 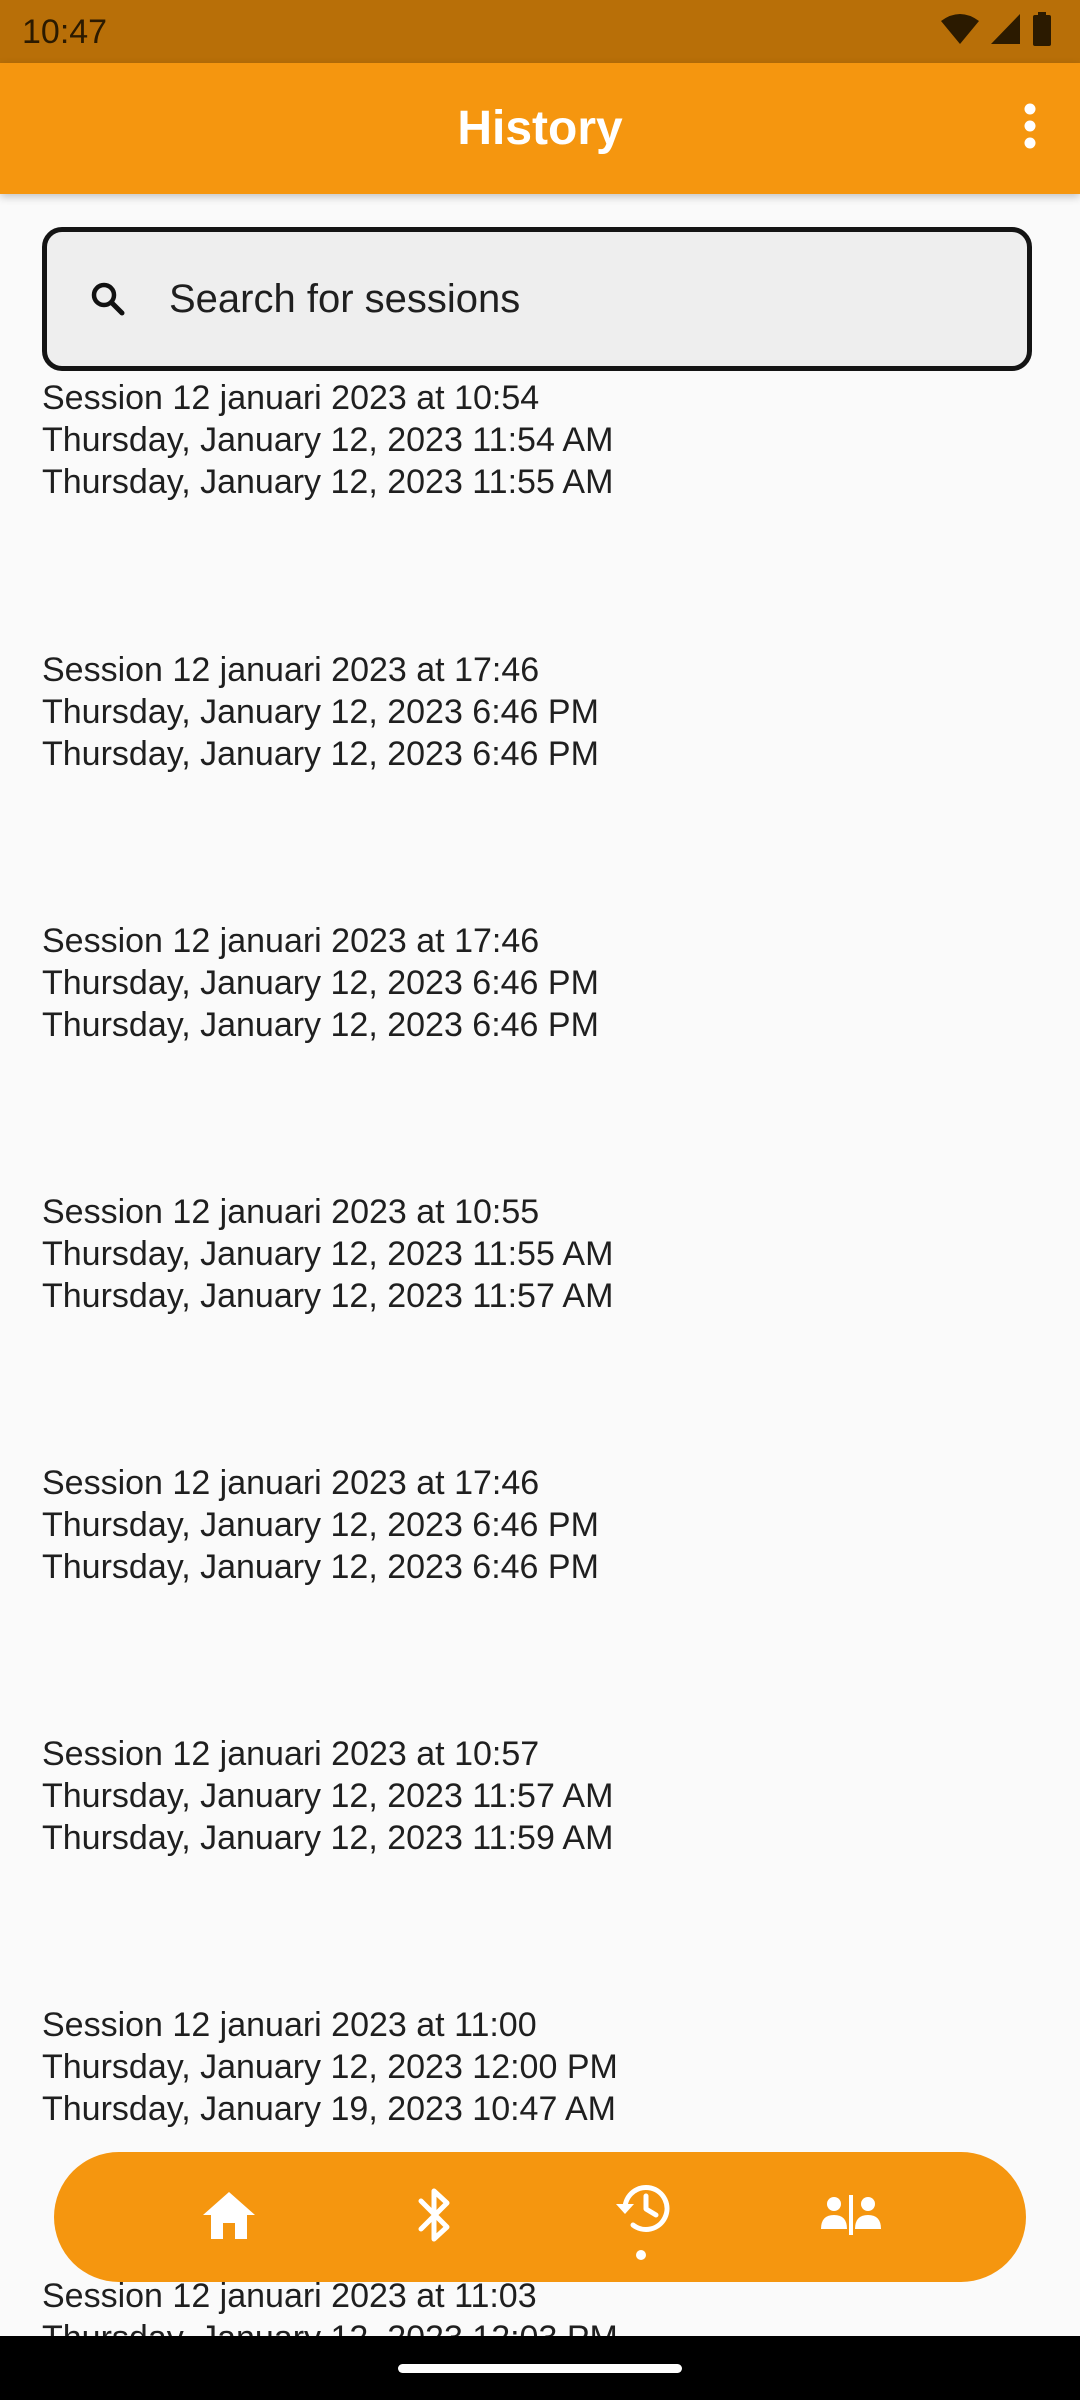 I want to click on search-bar, so click(x=537, y=299).